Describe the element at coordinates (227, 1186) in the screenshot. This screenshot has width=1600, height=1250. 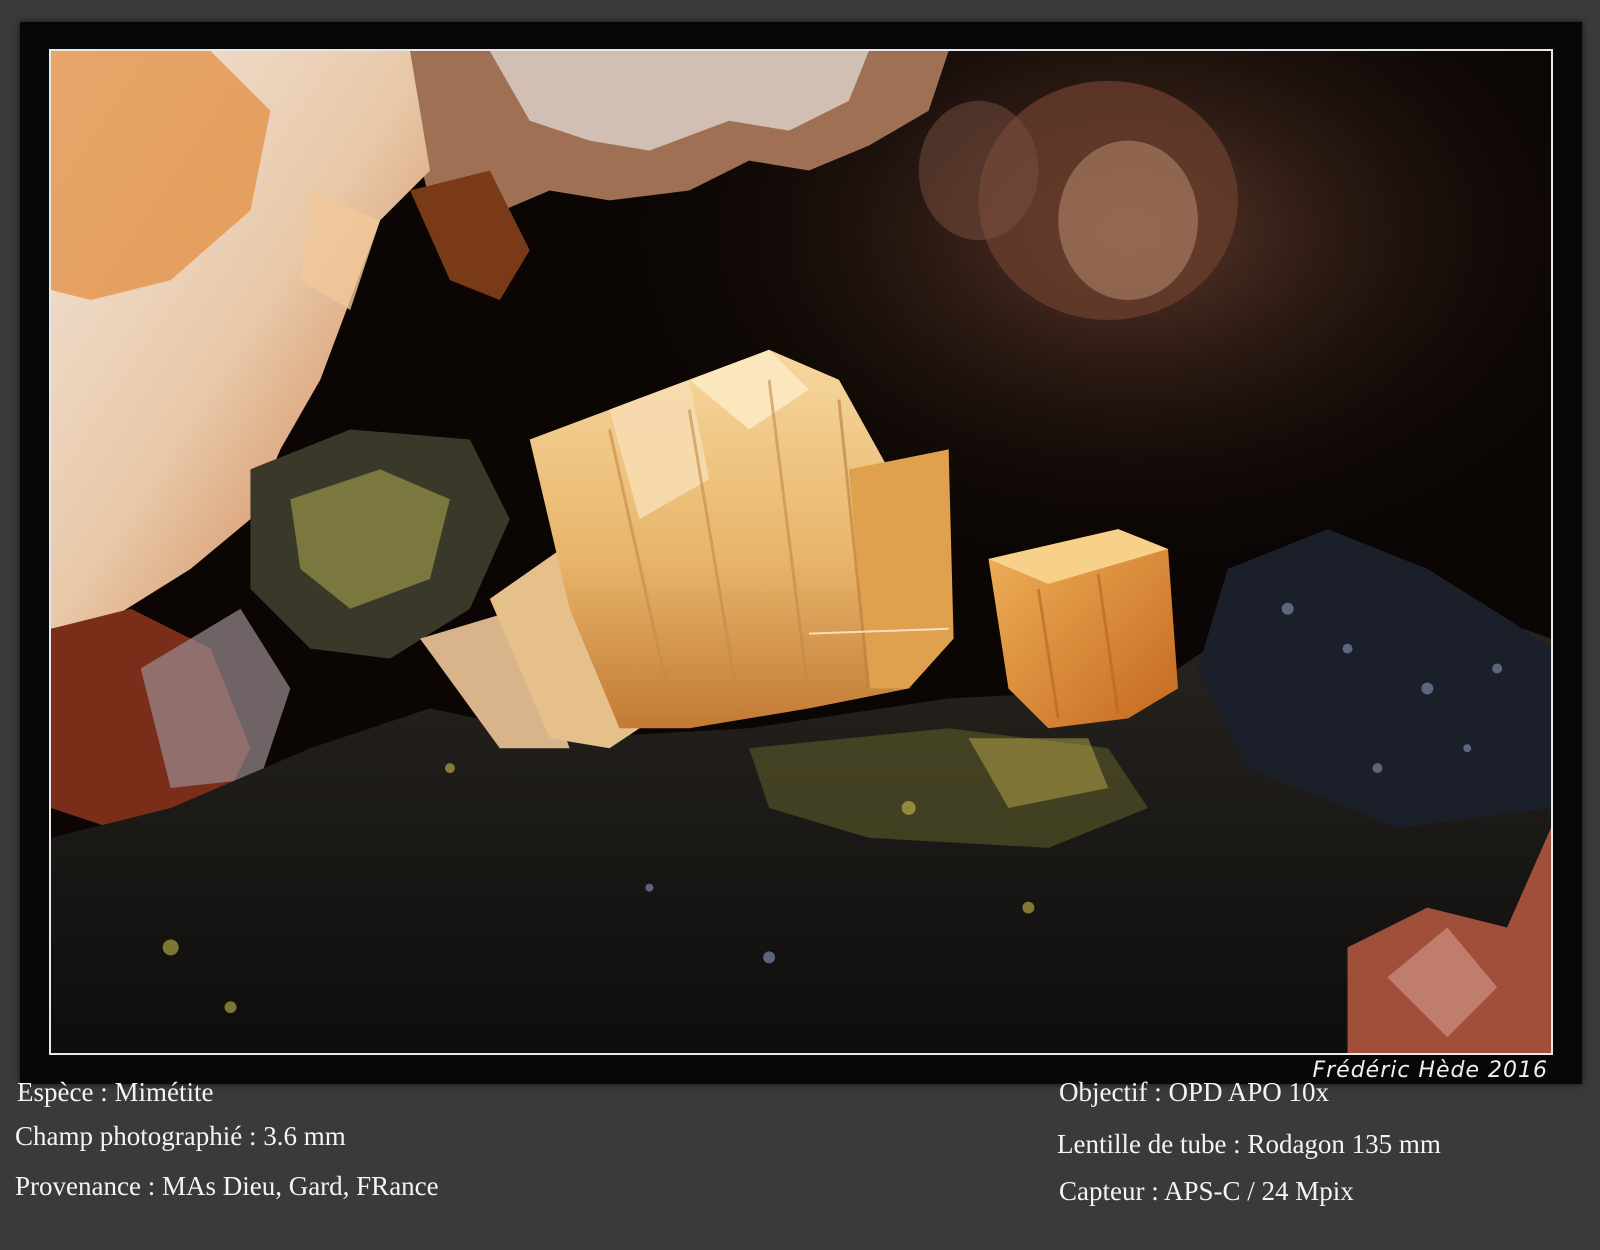
I see `origin-caption: Provenance : MAs Dieu, Gard, FRance` at that location.